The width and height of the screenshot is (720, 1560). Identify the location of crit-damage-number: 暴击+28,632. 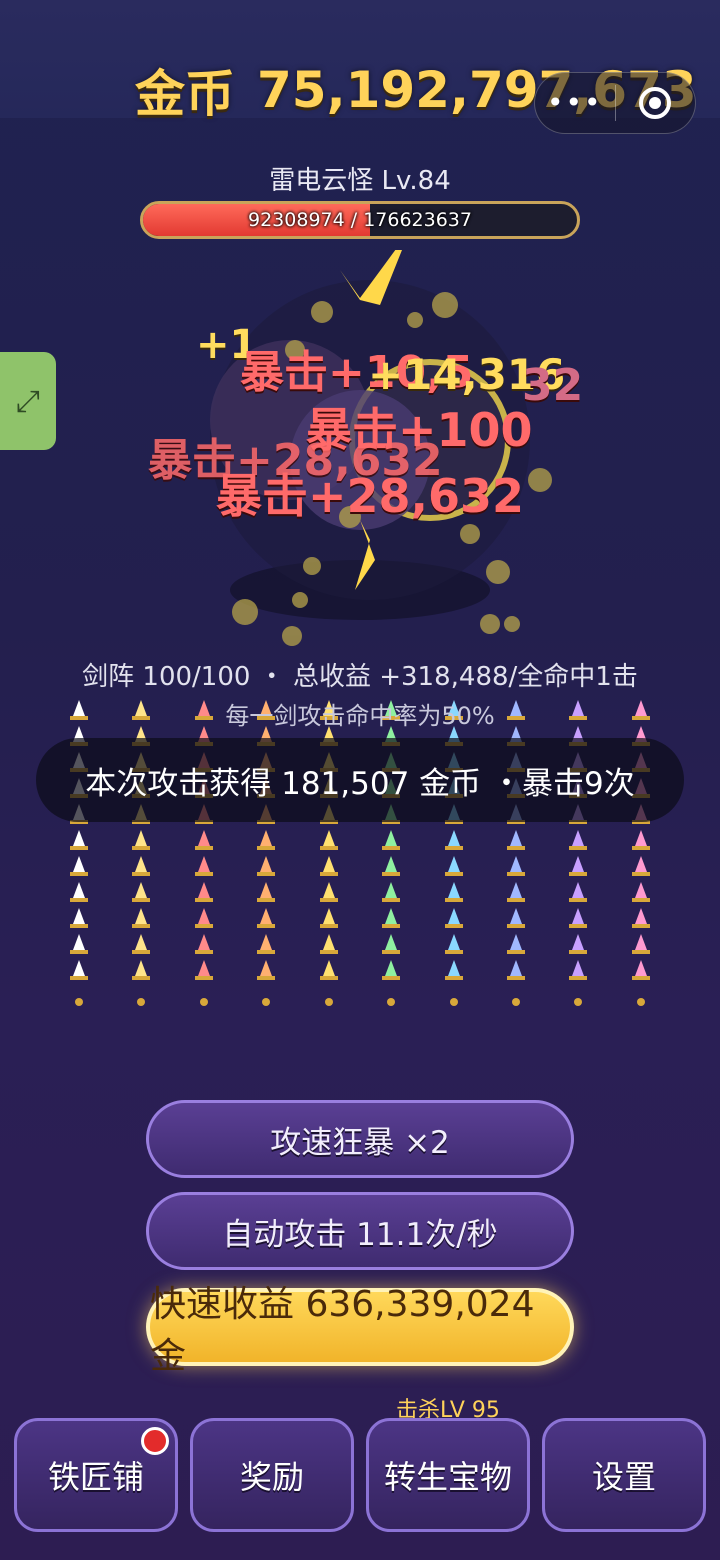
(370, 496).